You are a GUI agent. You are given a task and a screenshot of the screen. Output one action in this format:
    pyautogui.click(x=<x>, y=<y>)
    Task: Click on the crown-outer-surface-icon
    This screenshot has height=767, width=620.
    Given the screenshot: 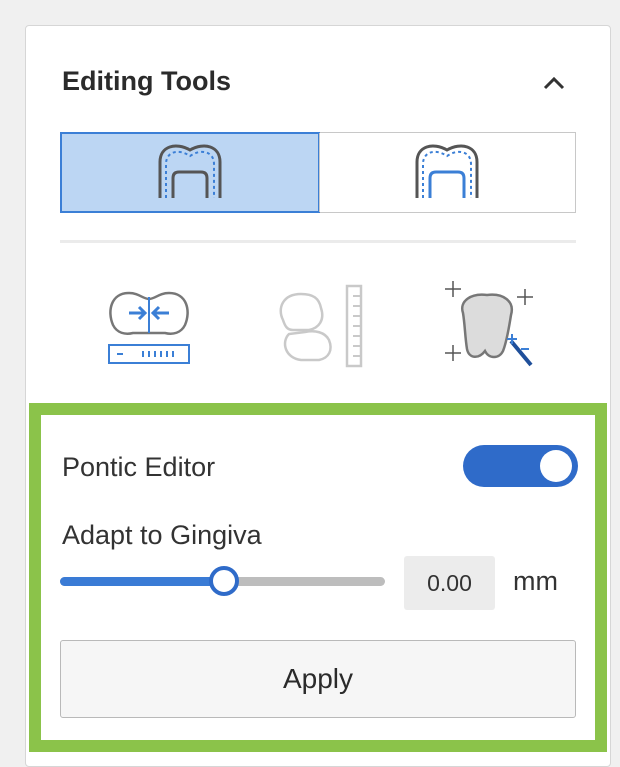 What is the action you would take?
    pyautogui.click(x=190, y=172)
    